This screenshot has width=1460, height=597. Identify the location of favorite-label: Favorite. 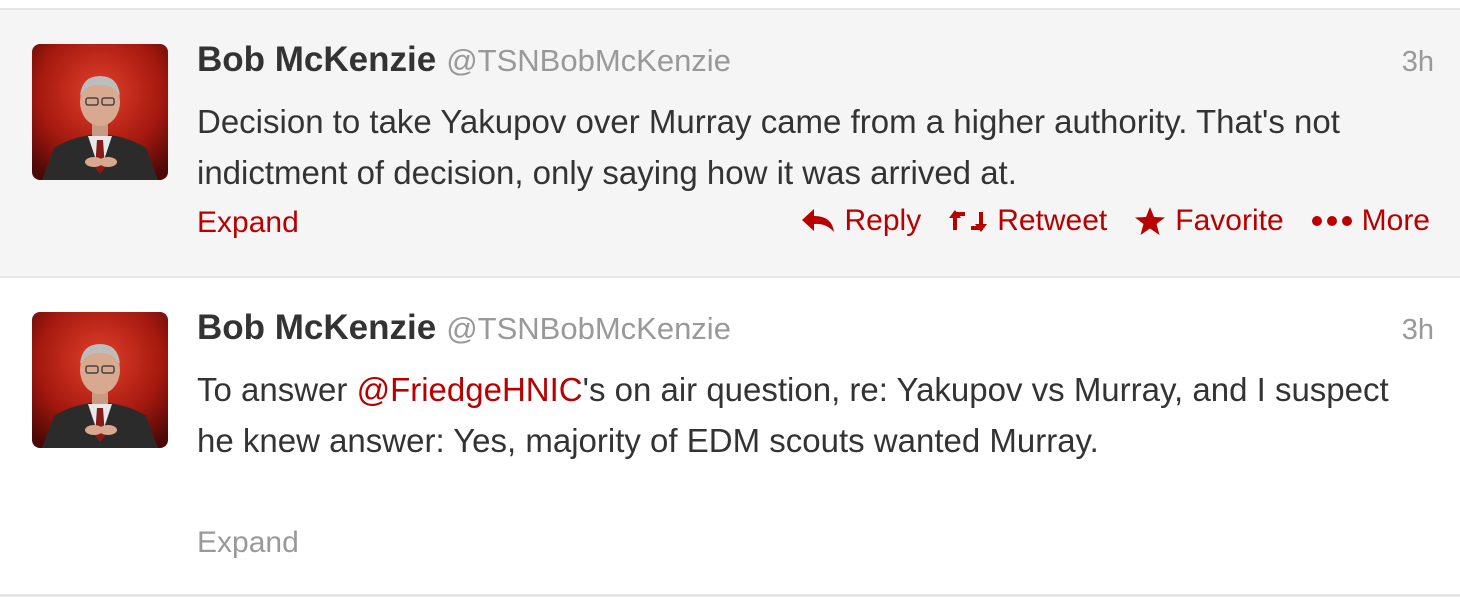
(1229, 220).